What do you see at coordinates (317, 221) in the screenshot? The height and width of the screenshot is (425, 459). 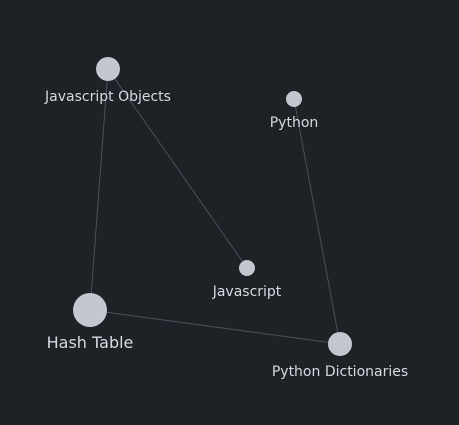 I see `edge-python-python-dicts` at bounding box center [317, 221].